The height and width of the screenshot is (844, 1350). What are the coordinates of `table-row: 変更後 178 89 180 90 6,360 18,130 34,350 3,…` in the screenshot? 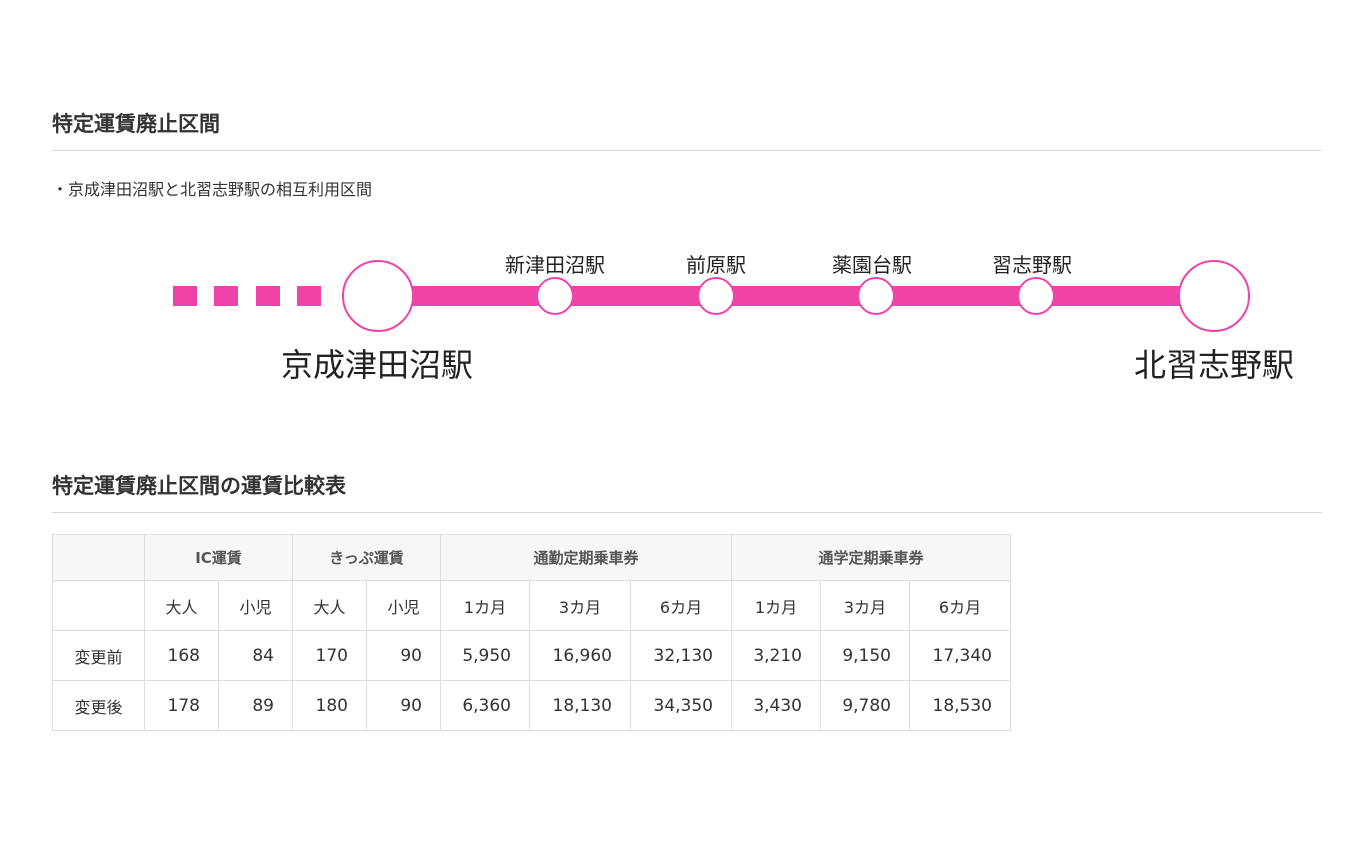 It's located at (531, 705).